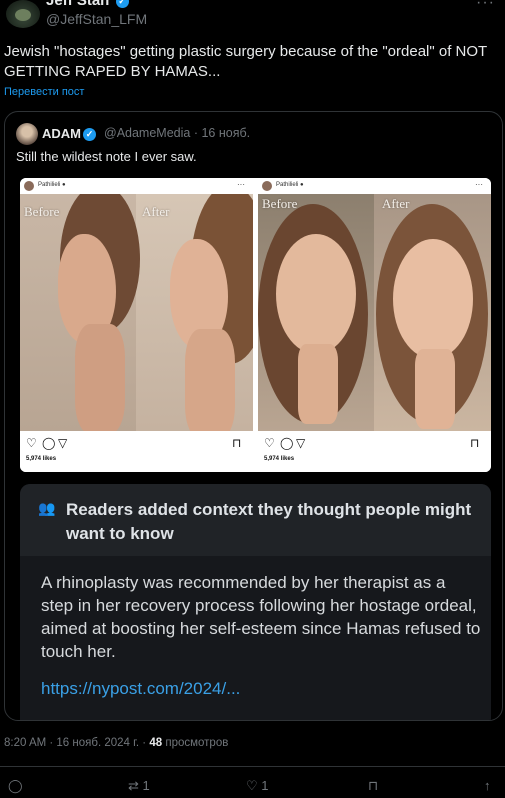 The width and height of the screenshot is (505, 798). Describe the element at coordinates (44, 92) in the screenshot. I see `translate-post-link: Перевести пост` at that location.